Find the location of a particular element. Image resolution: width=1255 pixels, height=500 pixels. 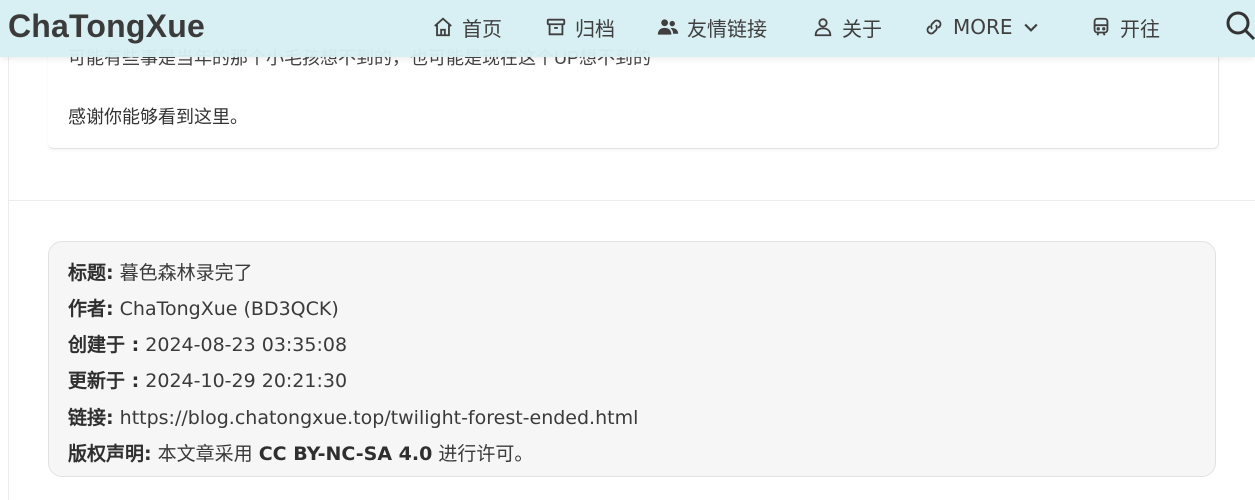

nav-more: MORE is located at coordinates (982, 27).